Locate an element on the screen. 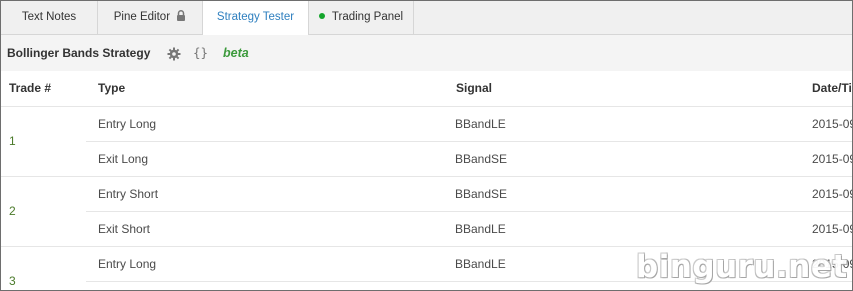 This screenshot has height=291, width=853. tab-text-notes: Text Notes is located at coordinates (49, 17).